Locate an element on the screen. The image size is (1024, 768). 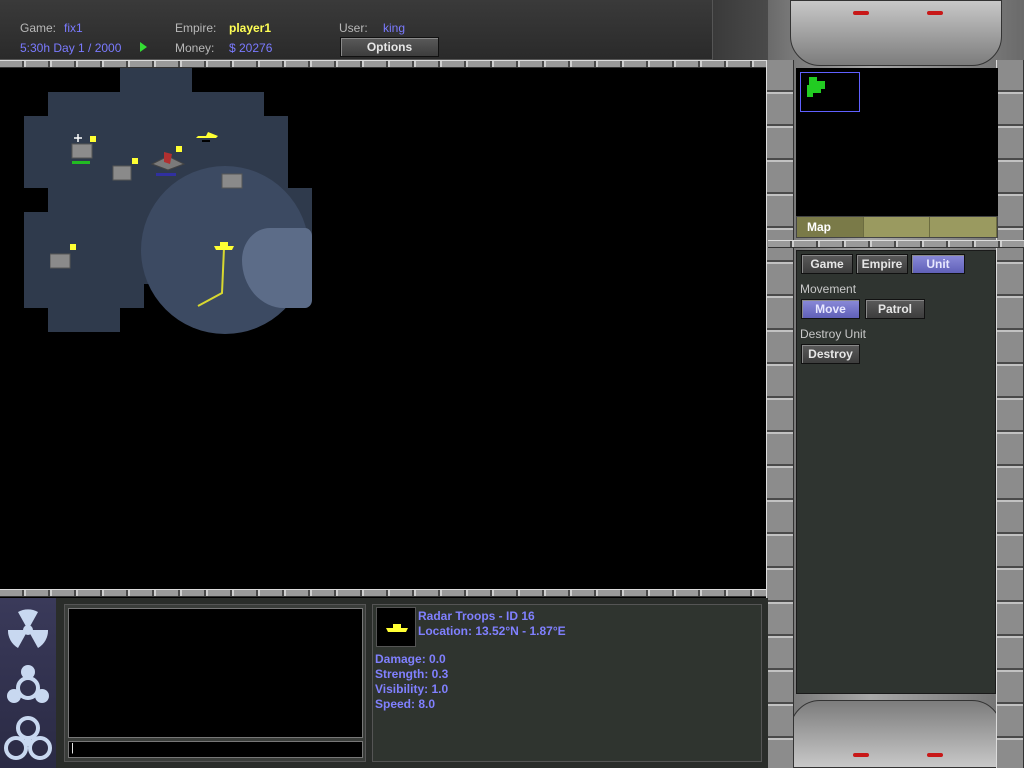
selected-building-unit is located at coordinates (82, 149).